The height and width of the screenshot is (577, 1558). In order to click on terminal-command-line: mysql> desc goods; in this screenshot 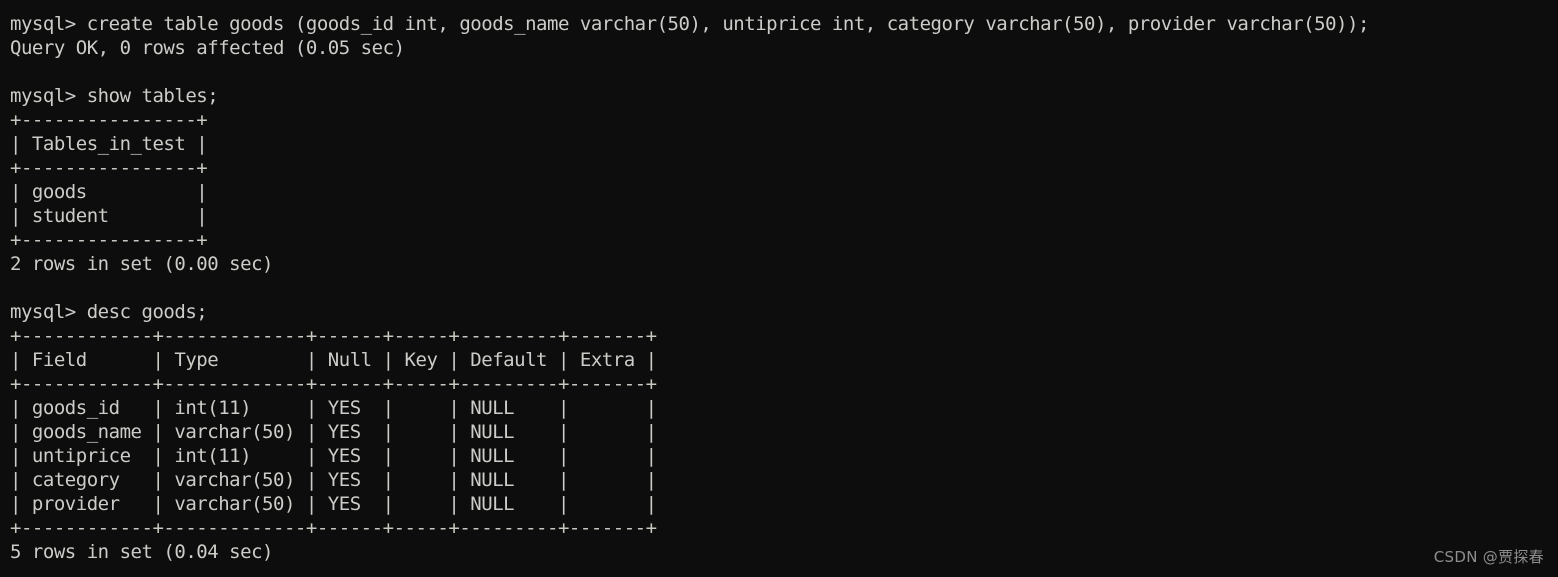, I will do `click(109, 312)`.